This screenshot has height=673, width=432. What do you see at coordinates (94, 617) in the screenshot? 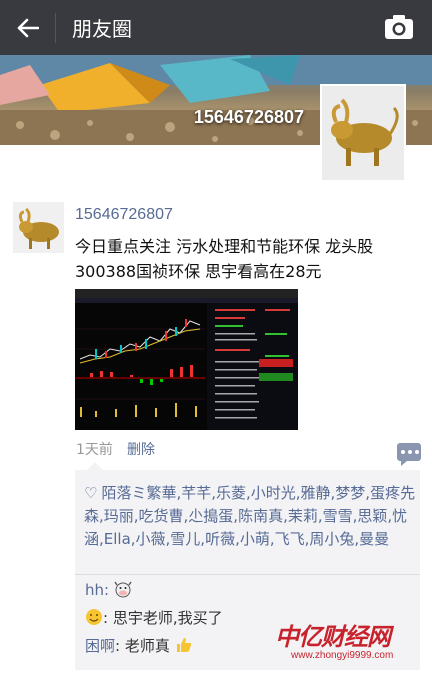
I see `smile-emoji-icon` at bounding box center [94, 617].